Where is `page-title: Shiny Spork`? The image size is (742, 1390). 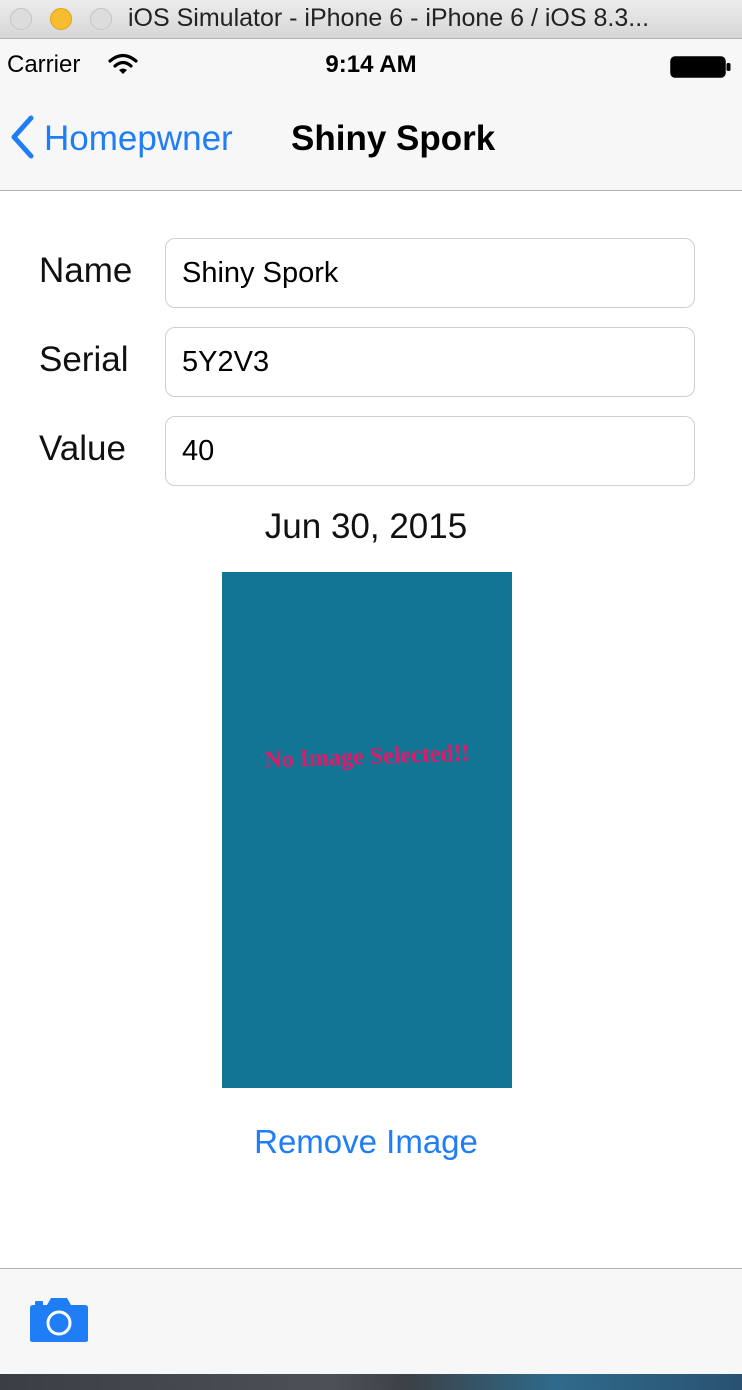
page-title: Shiny Spork is located at coordinates (393, 138).